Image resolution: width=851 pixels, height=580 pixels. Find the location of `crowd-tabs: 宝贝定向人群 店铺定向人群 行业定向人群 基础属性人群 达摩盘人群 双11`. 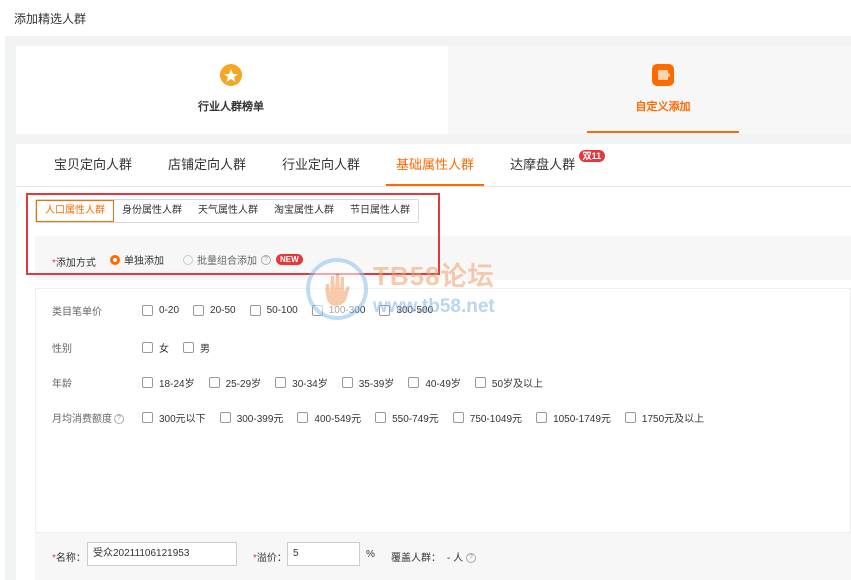

crowd-tabs: 宝贝定向人群 店铺定向人群 行业定向人群 基础属性人群 达摩盘人群 双11 is located at coordinates (321, 165).